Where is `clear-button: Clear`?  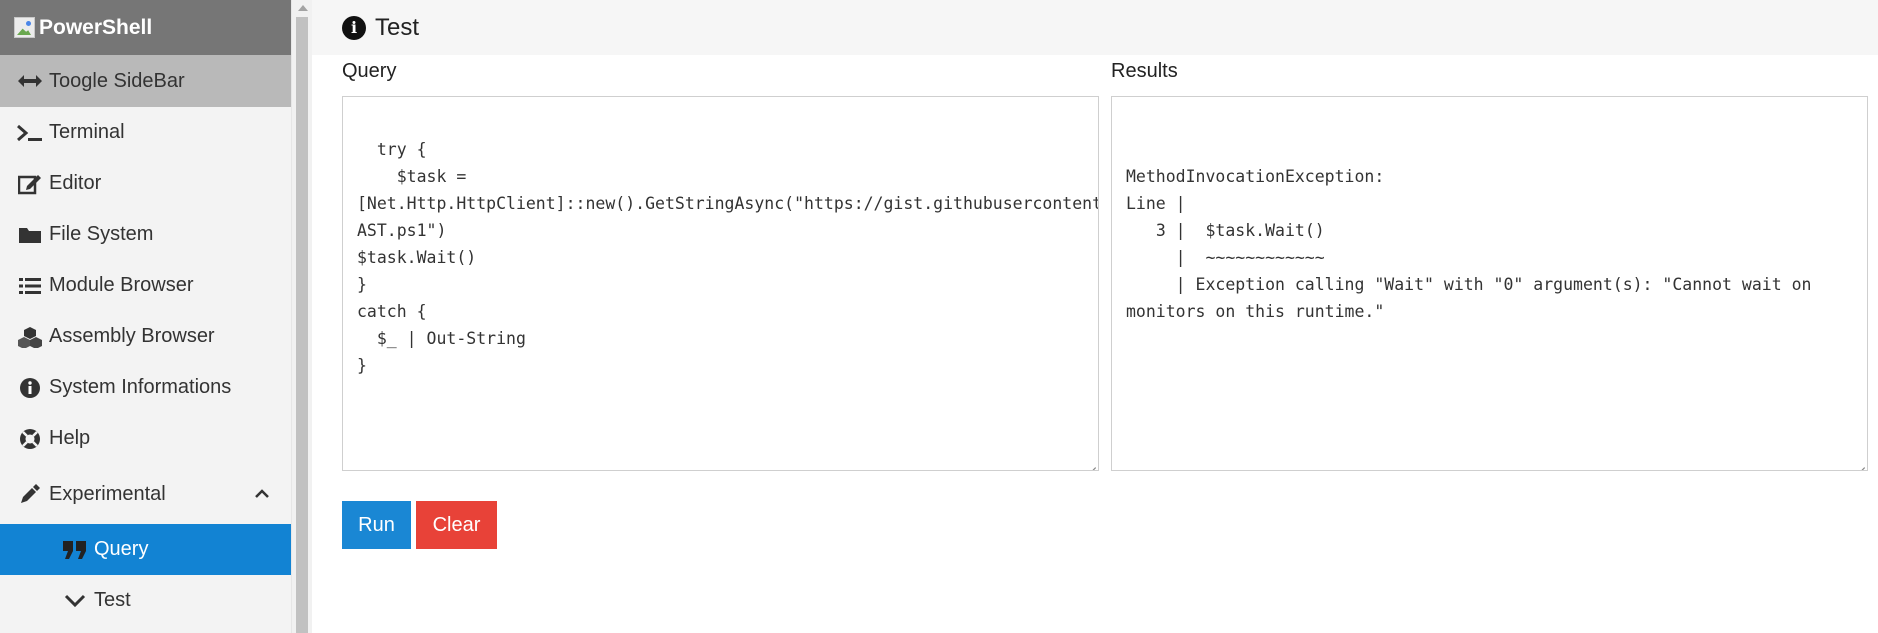 clear-button: Clear is located at coordinates (456, 525).